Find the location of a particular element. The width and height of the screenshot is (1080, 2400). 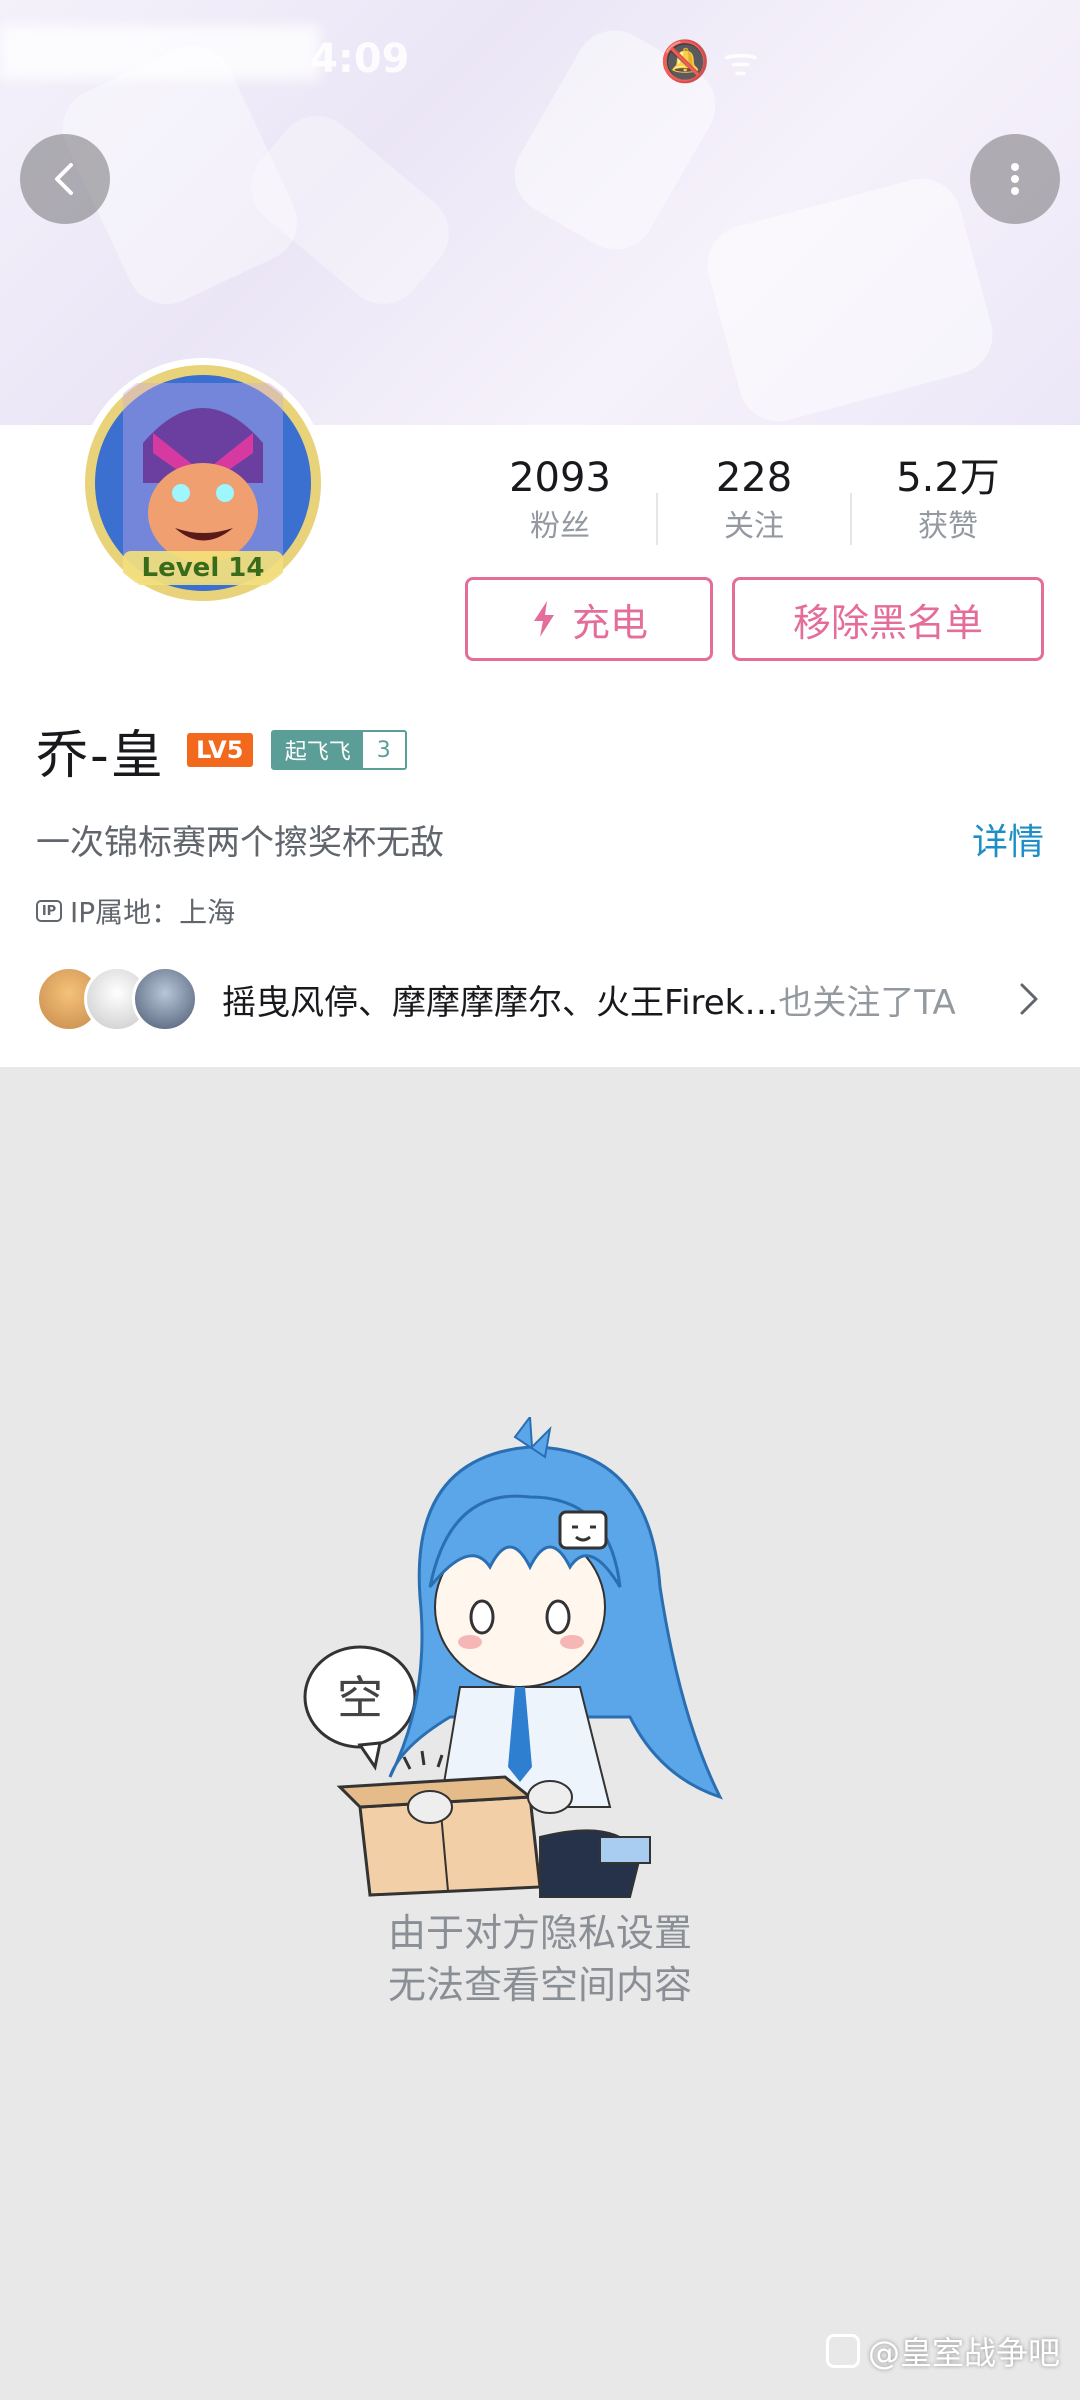

back-button is located at coordinates (65, 179).